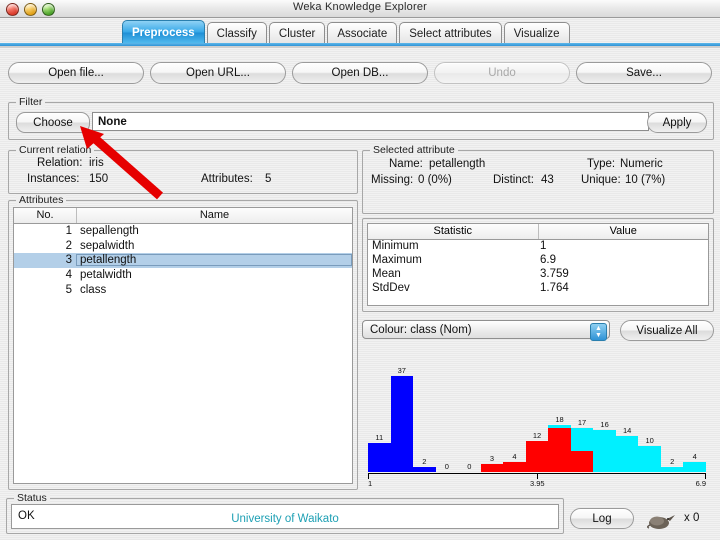  What do you see at coordinates (236, 33) in the screenshot?
I see `tab-classify: Classify` at bounding box center [236, 33].